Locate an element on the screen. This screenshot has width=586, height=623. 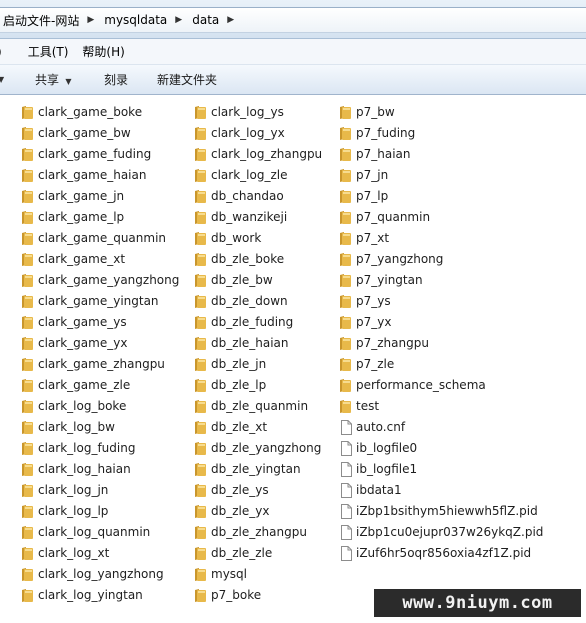
file-name: db_zle_xt is located at coordinates (239, 427).